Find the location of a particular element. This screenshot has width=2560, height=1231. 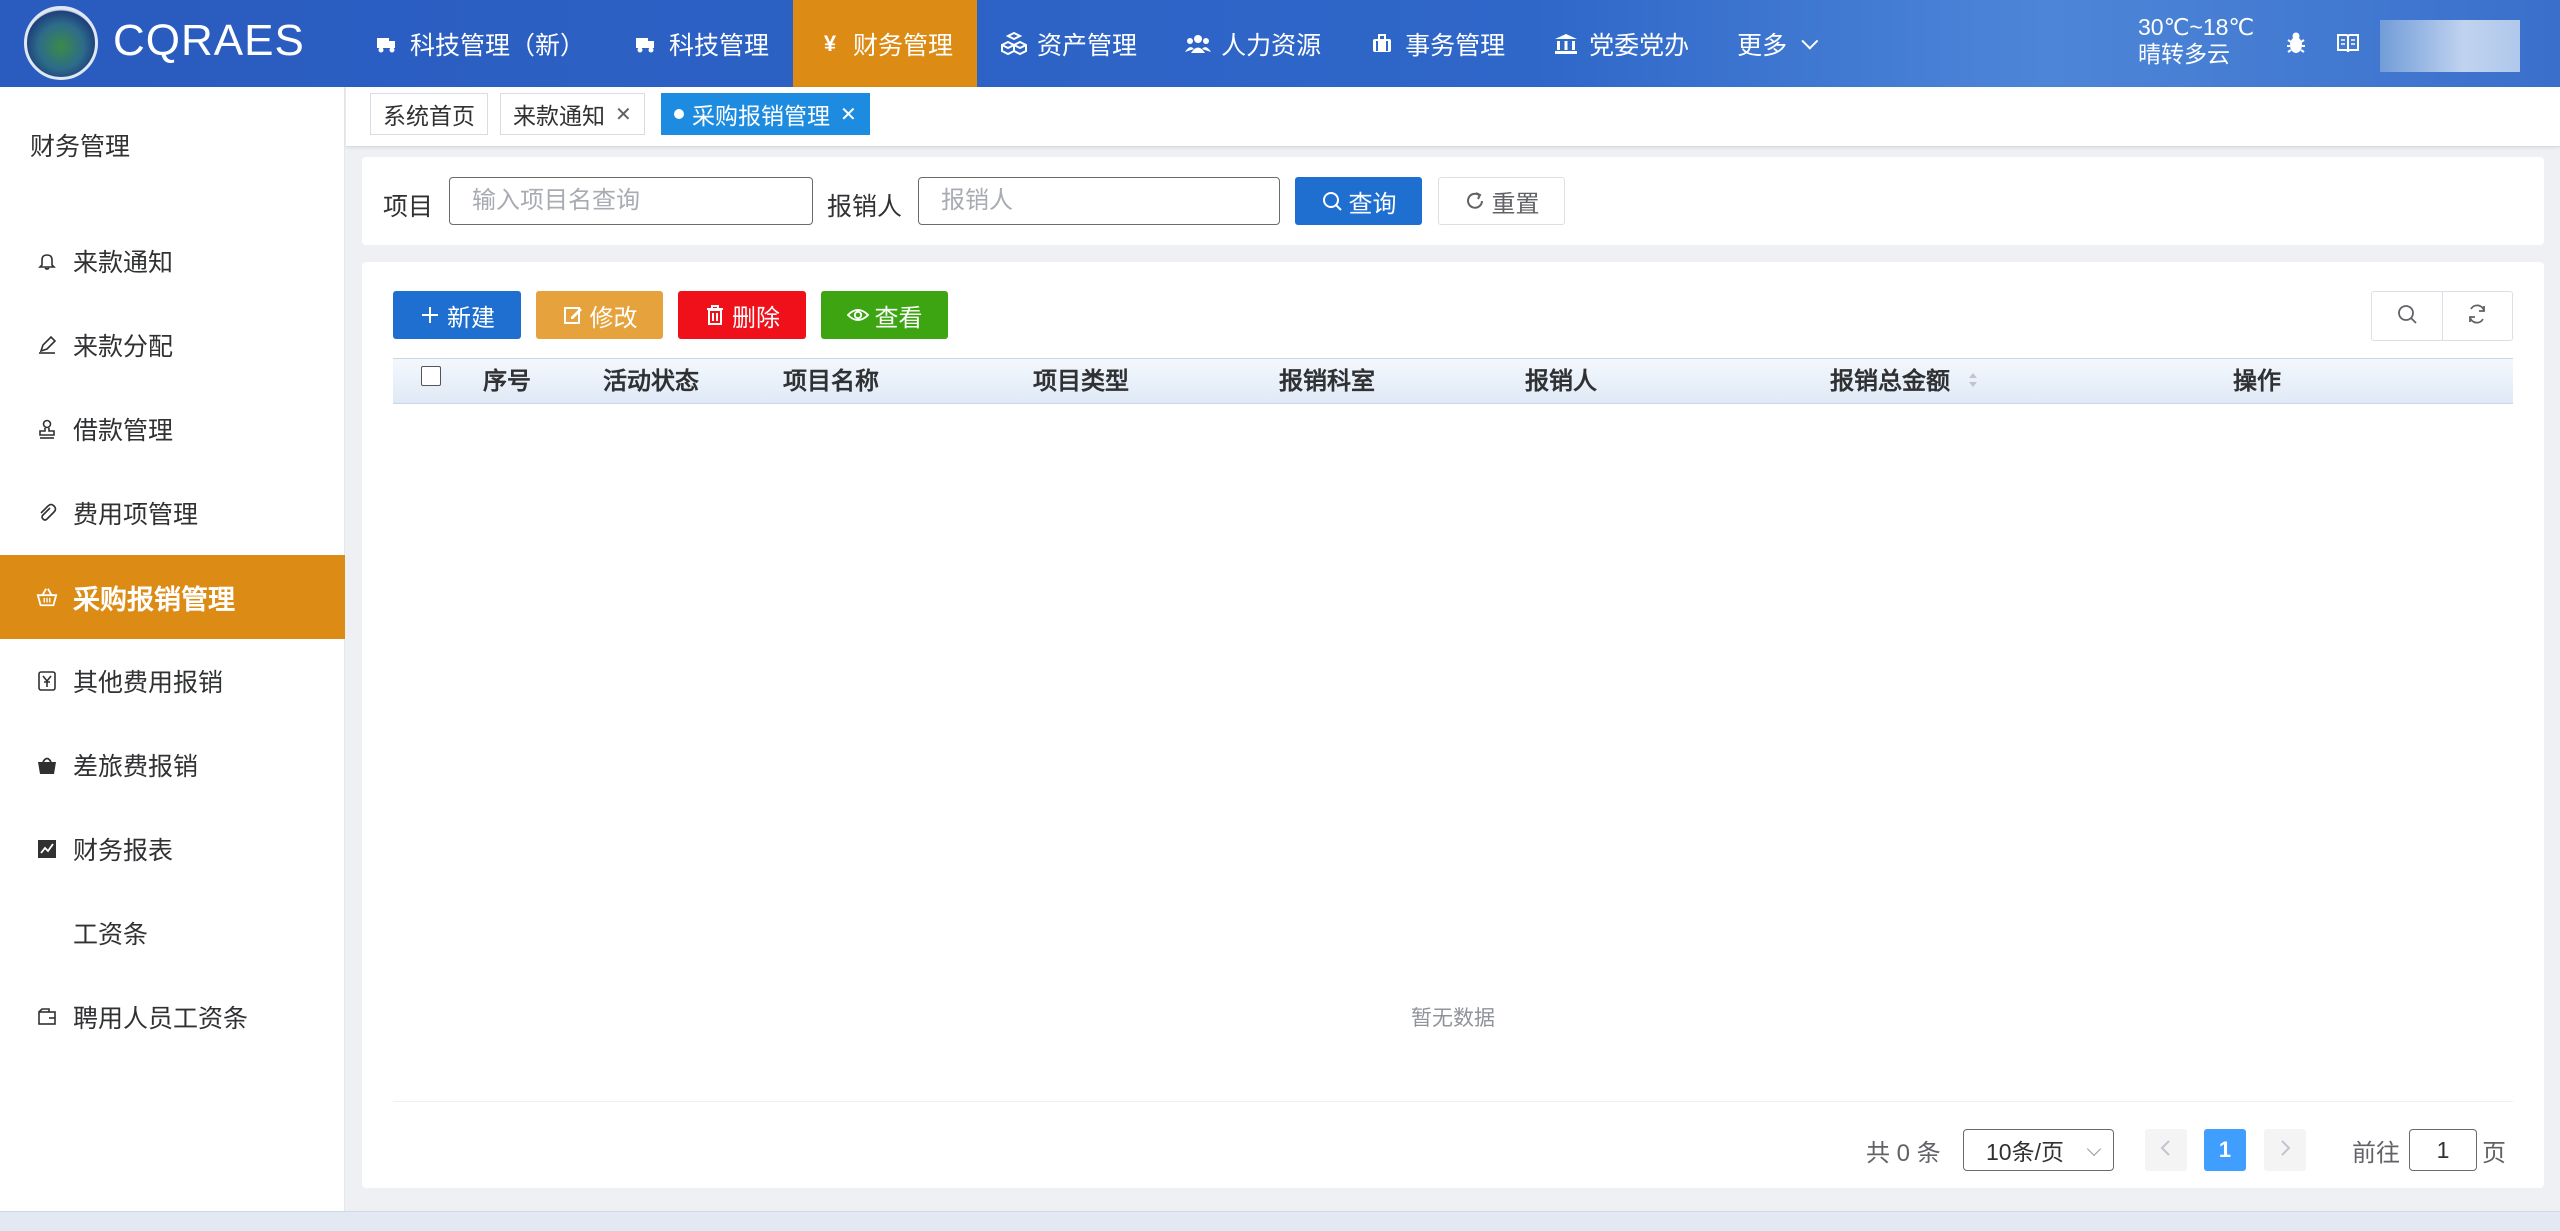

view-button-label: 查看 is located at coordinates (898, 318).